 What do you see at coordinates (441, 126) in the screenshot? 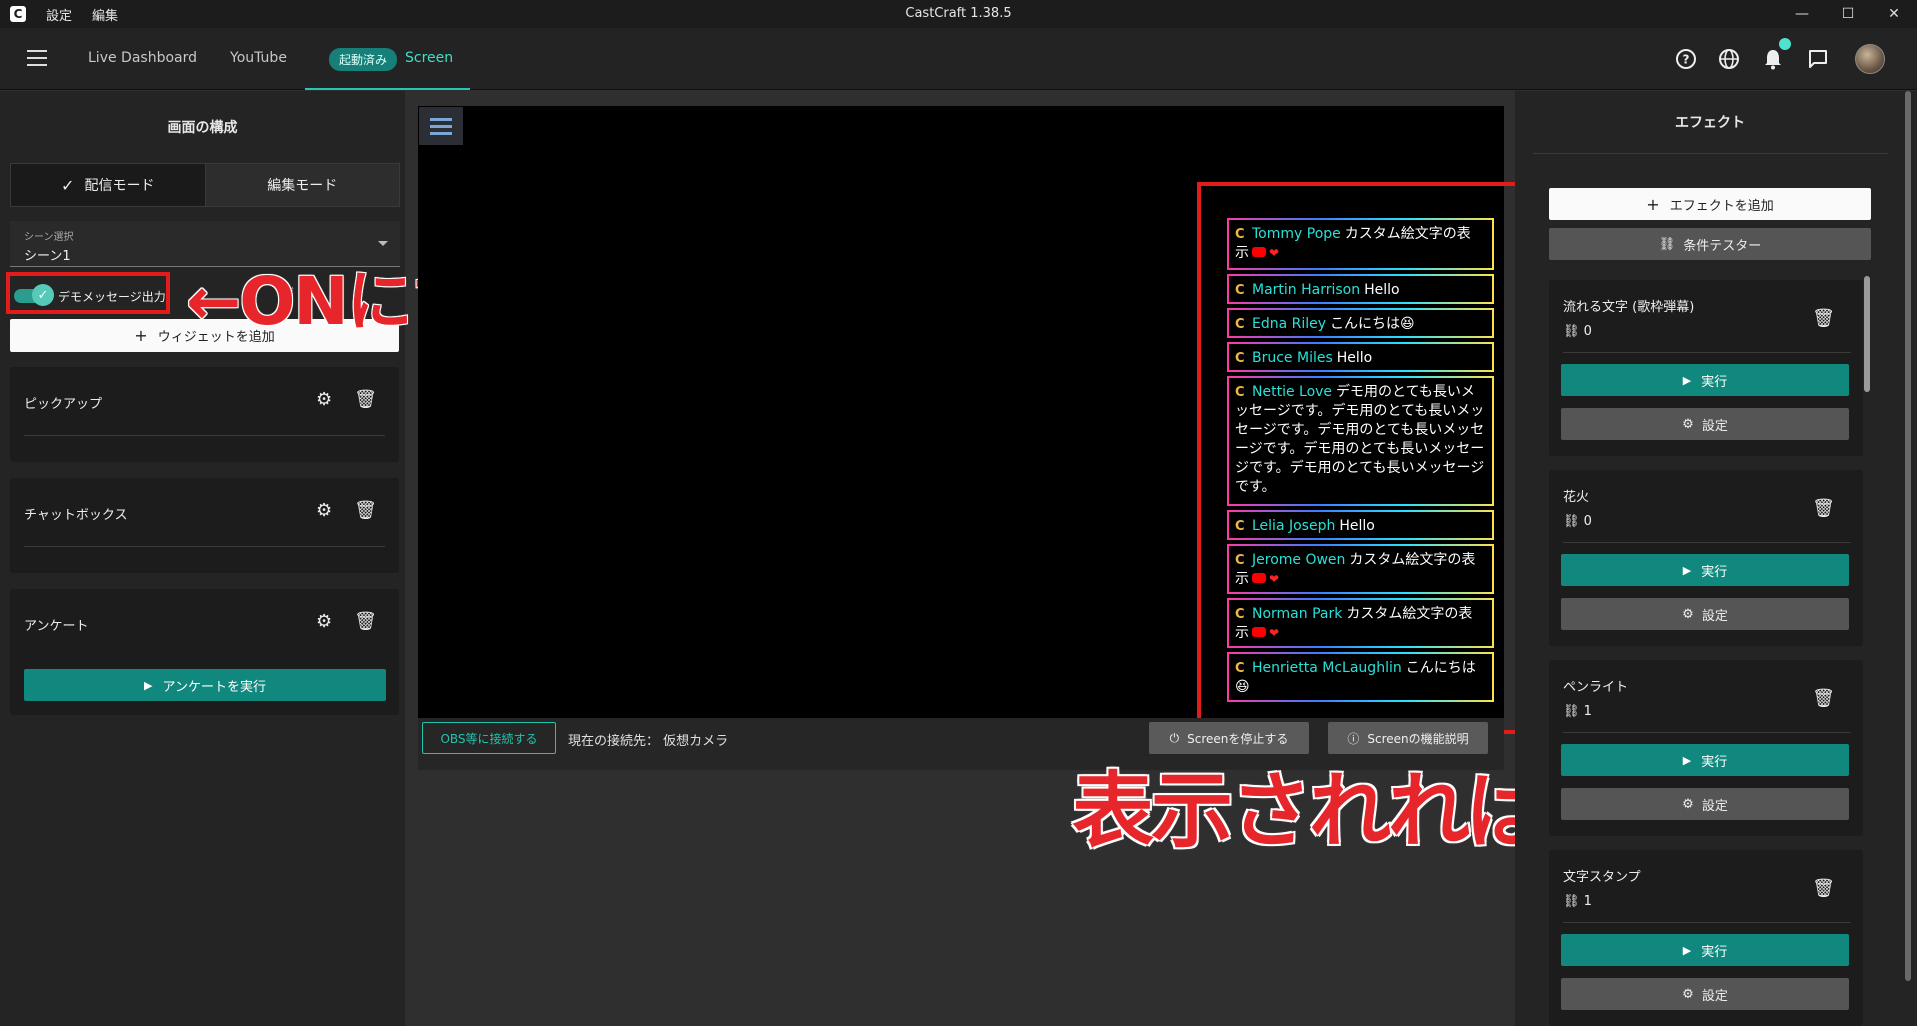
I see `preview-menu-icon` at bounding box center [441, 126].